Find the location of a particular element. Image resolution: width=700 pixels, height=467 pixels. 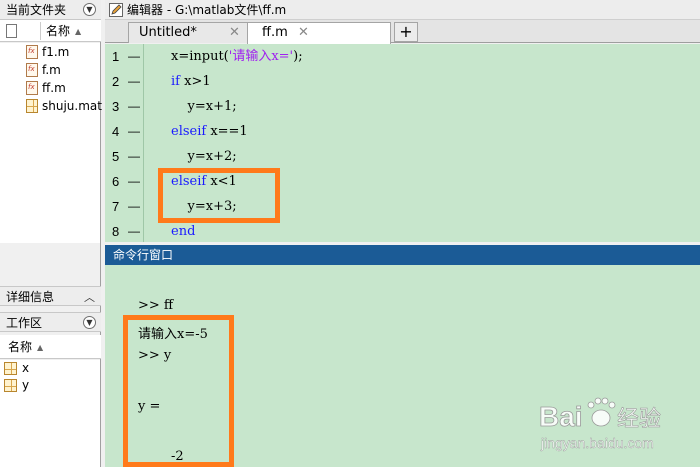

editor-titlebar: 编辑器 - G:\matlab文件\ff.m is located at coordinates (402, 10).